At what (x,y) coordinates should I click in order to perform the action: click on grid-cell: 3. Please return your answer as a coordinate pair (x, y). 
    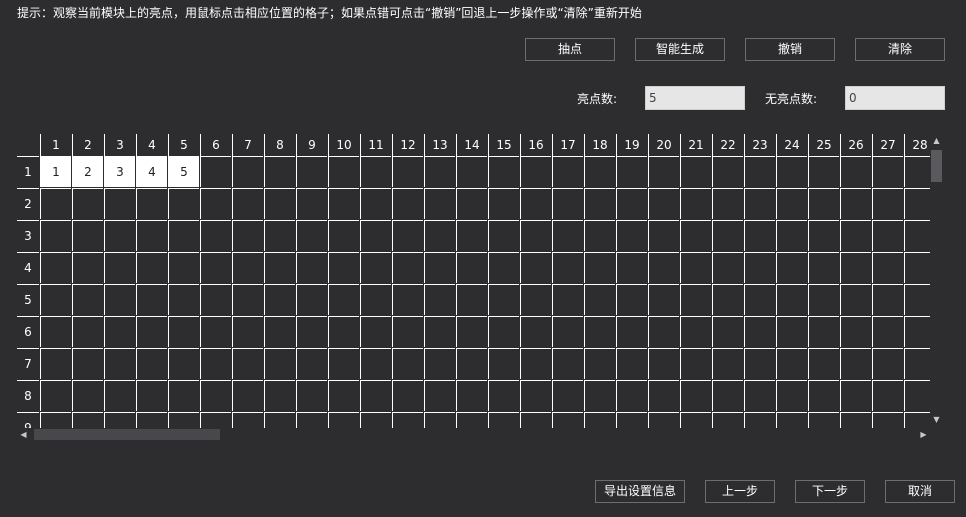
    Looking at the image, I should click on (119, 171).